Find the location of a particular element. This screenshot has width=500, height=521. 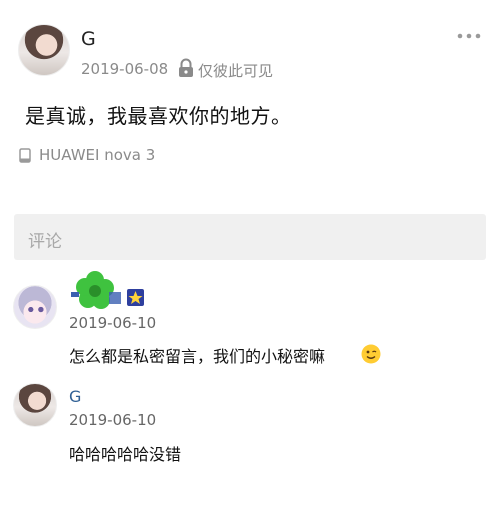

green-clover-name-logo is located at coordinates (109, 290).